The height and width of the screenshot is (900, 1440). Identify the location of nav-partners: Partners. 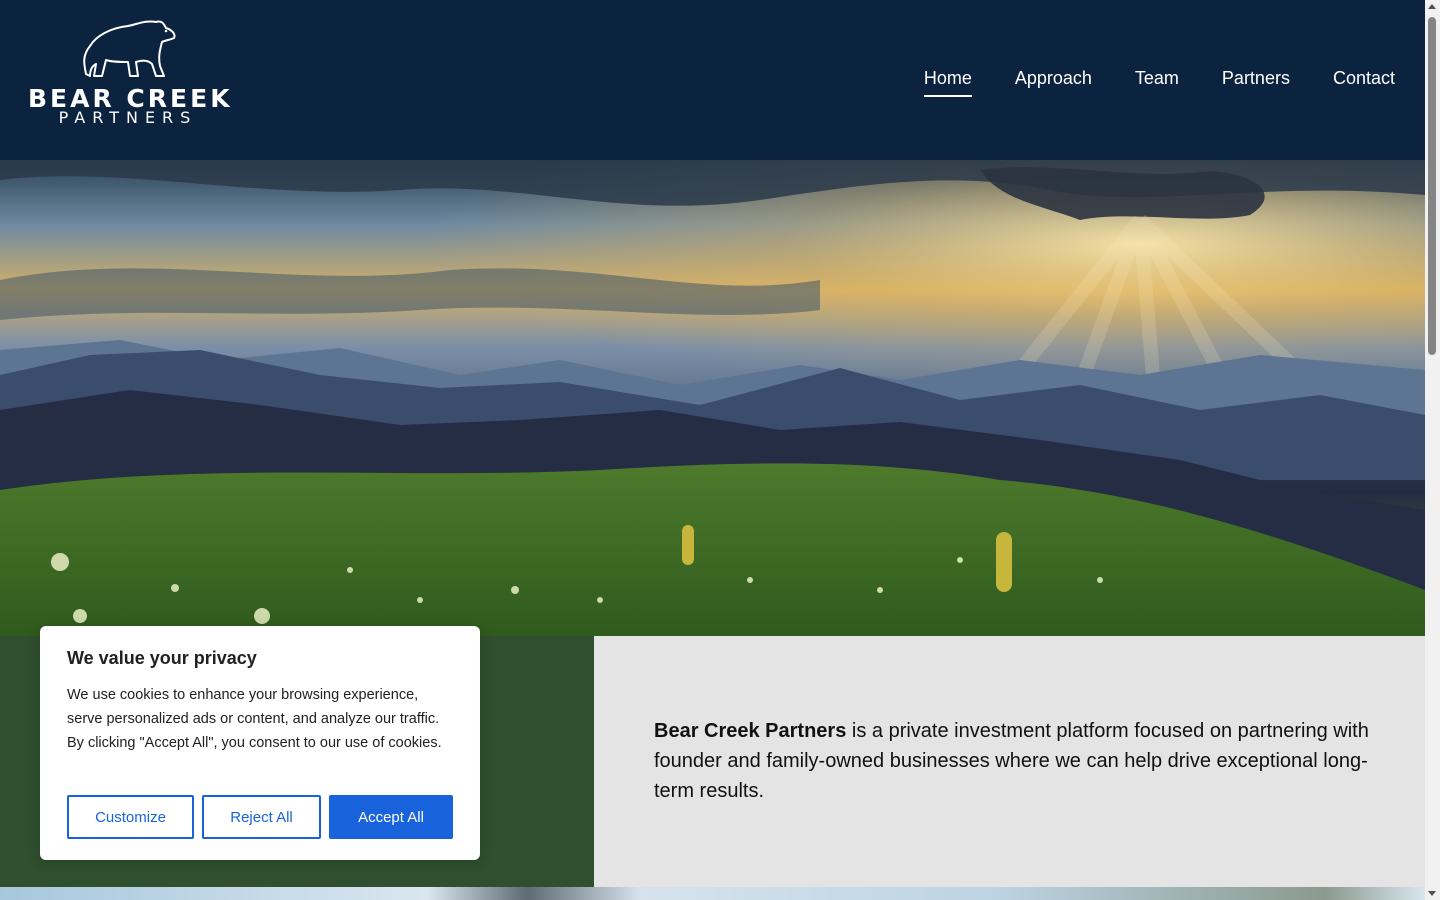
(1256, 82).